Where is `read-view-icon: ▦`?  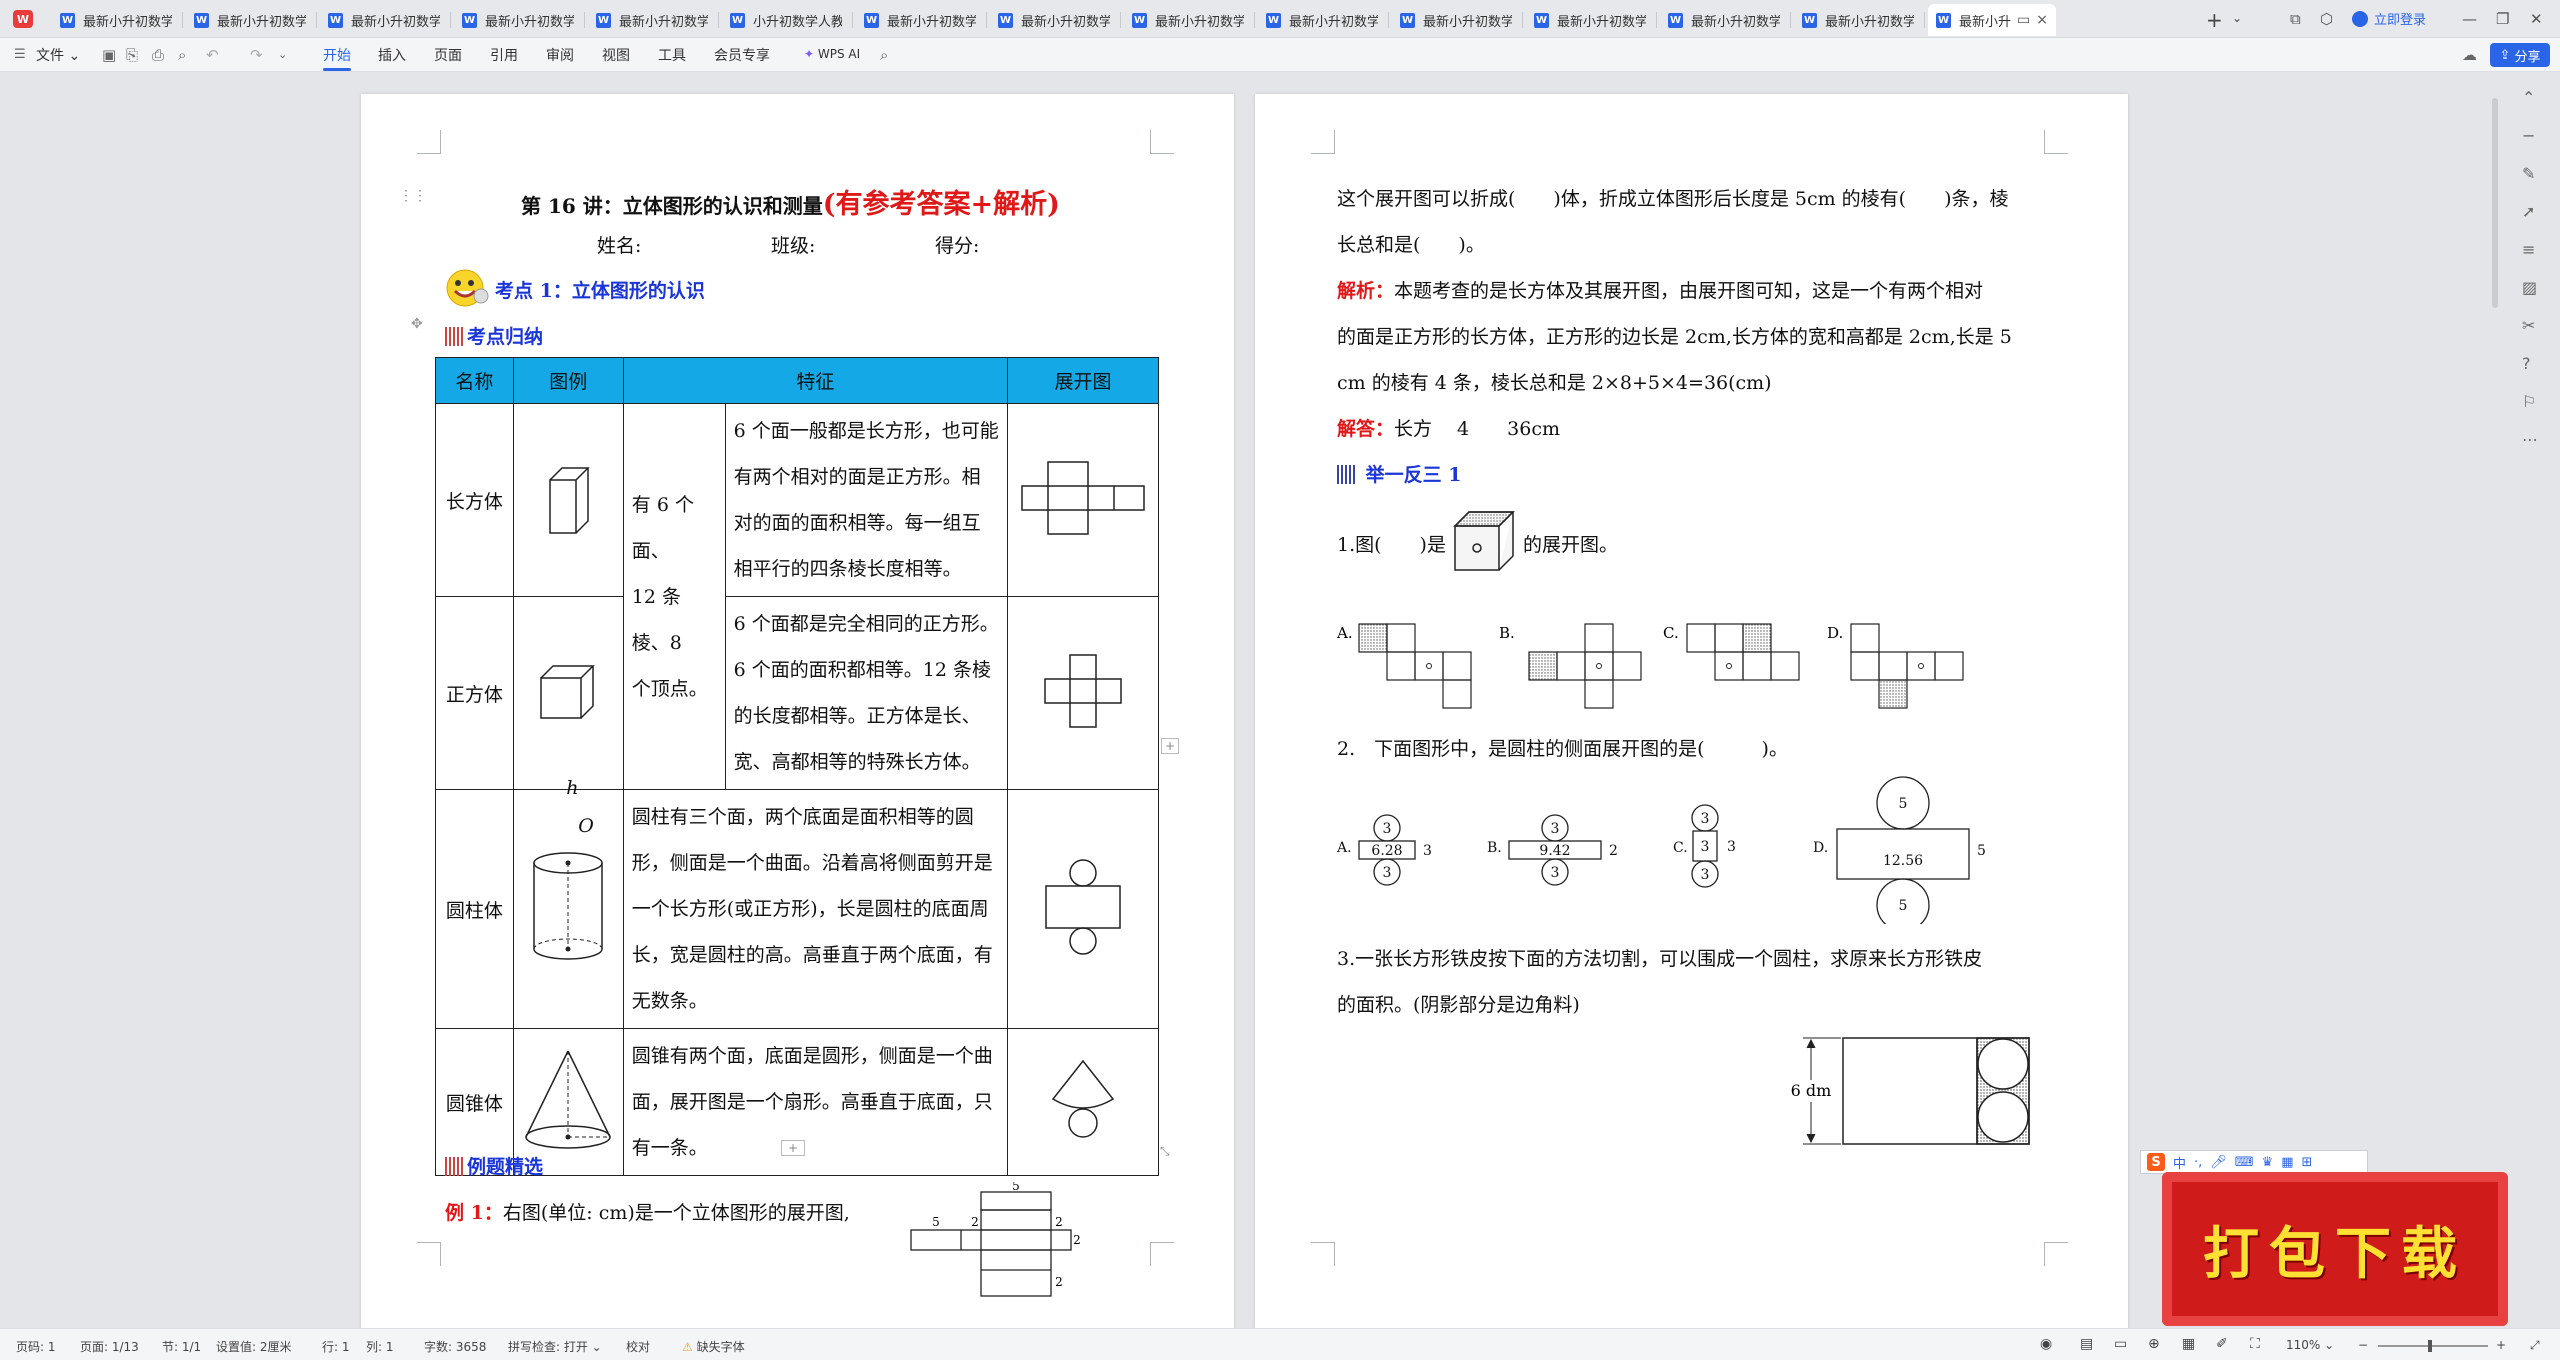 read-view-icon: ▦ is located at coordinates (2188, 1344).